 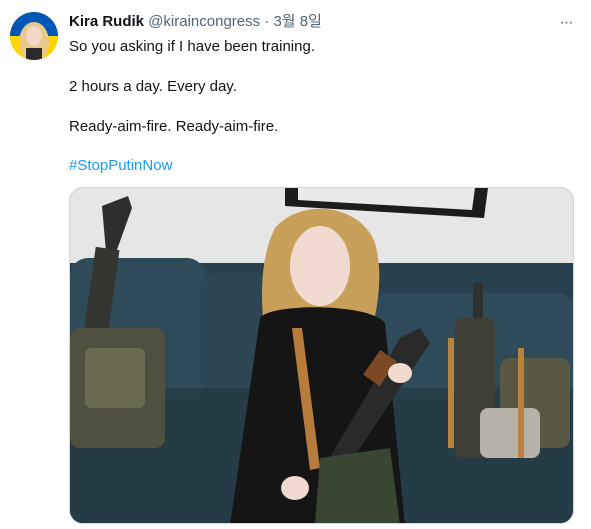 What do you see at coordinates (297, 21) in the screenshot?
I see `tweet-date: 3월 8일` at bounding box center [297, 21].